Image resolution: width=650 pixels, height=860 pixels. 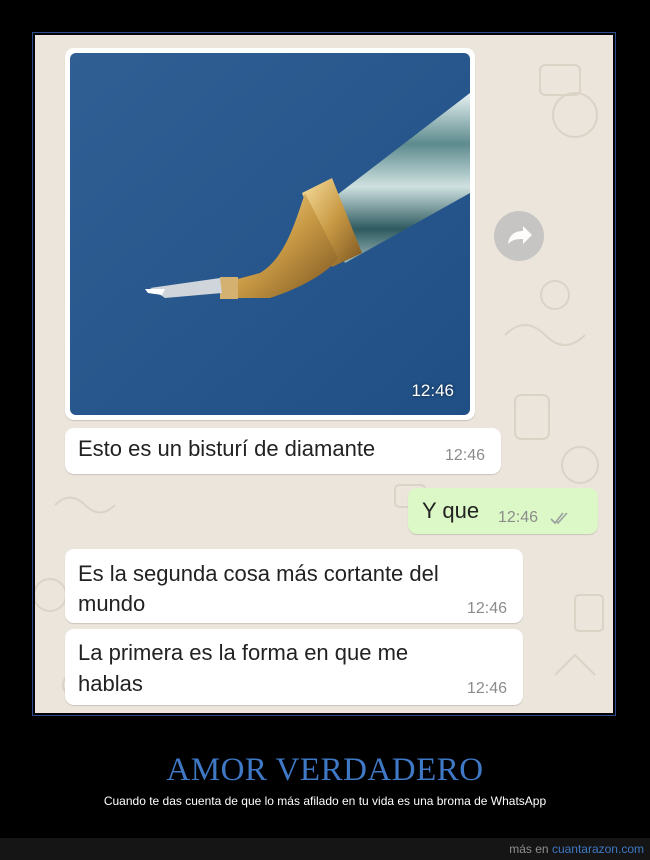 What do you see at coordinates (258, 573) in the screenshot?
I see `message-text-line1: Es la segunda cosa más cortante del` at bounding box center [258, 573].